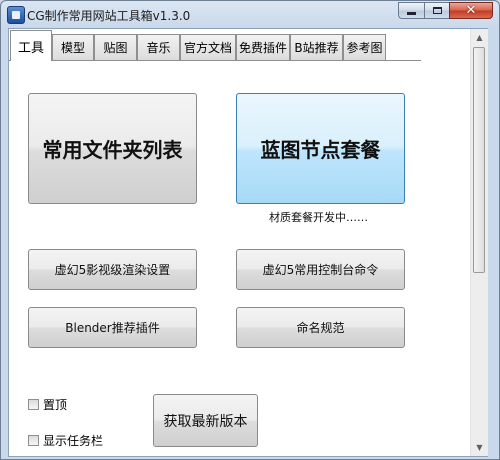 This screenshot has height=460, width=500. Describe the element at coordinates (115, 47) in the screenshot. I see `tab-textures: 贴图` at that location.